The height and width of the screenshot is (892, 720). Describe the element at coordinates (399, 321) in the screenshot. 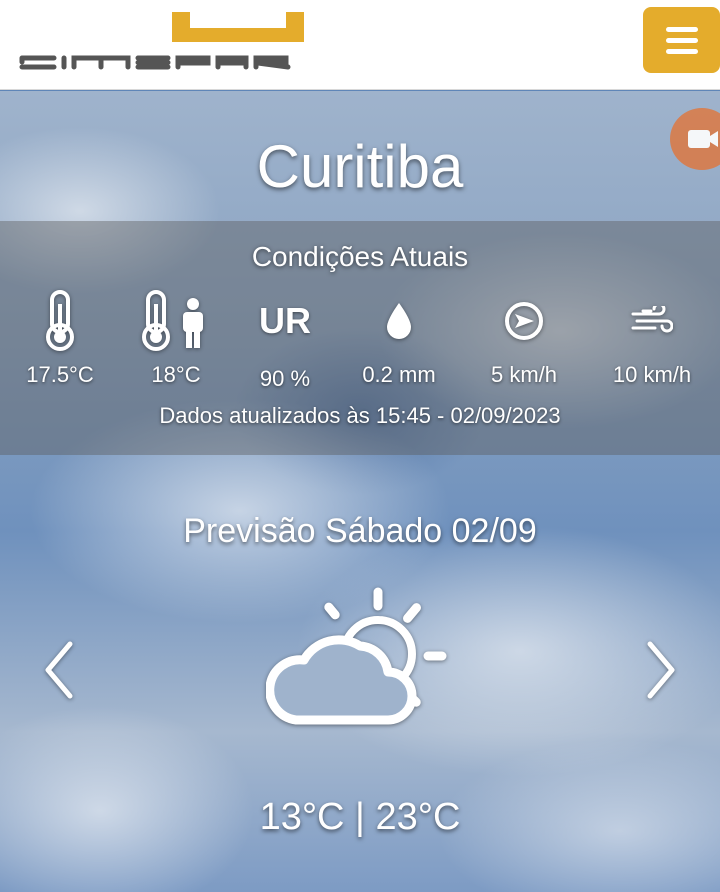

I see `rain-drop-icon` at that location.